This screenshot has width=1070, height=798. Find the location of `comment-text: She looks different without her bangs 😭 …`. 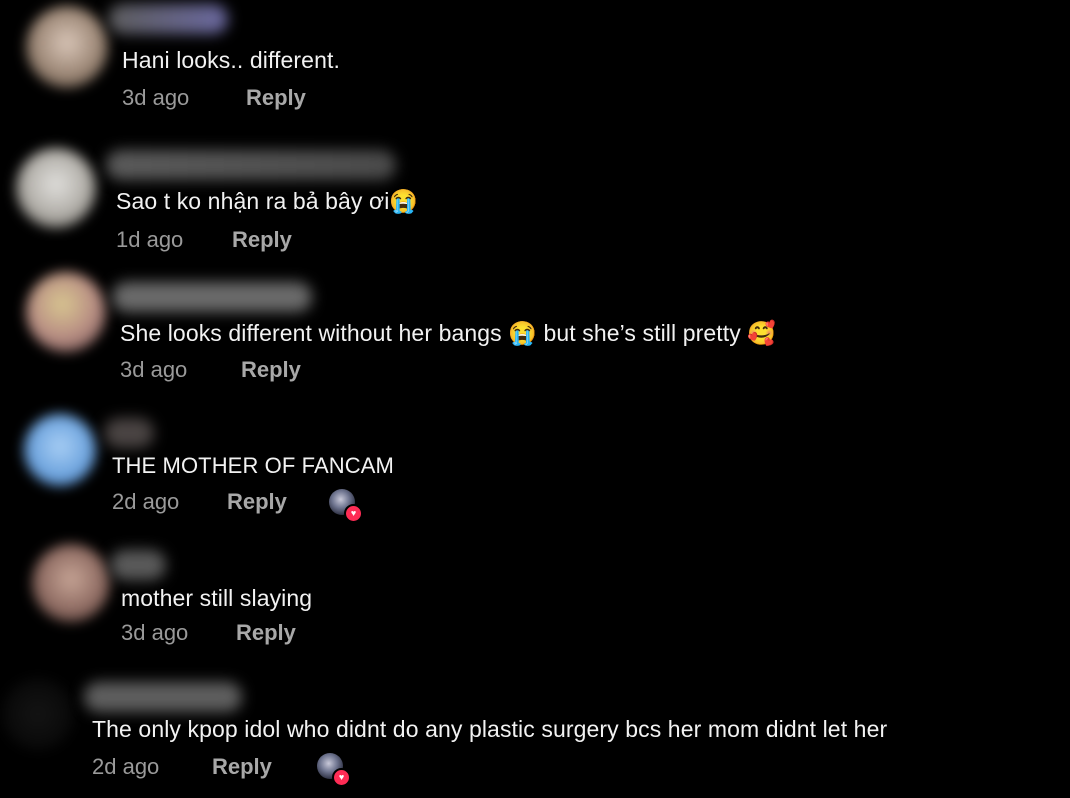

comment-text: She looks different without her bangs 😭 … is located at coordinates (448, 333).